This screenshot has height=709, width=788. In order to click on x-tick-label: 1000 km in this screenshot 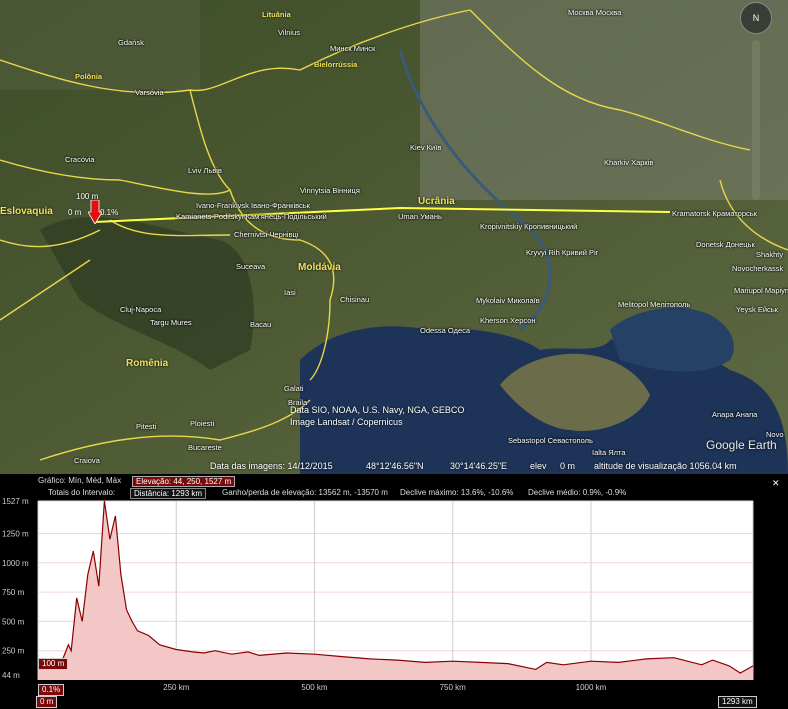, I will do `click(591, 687)`.